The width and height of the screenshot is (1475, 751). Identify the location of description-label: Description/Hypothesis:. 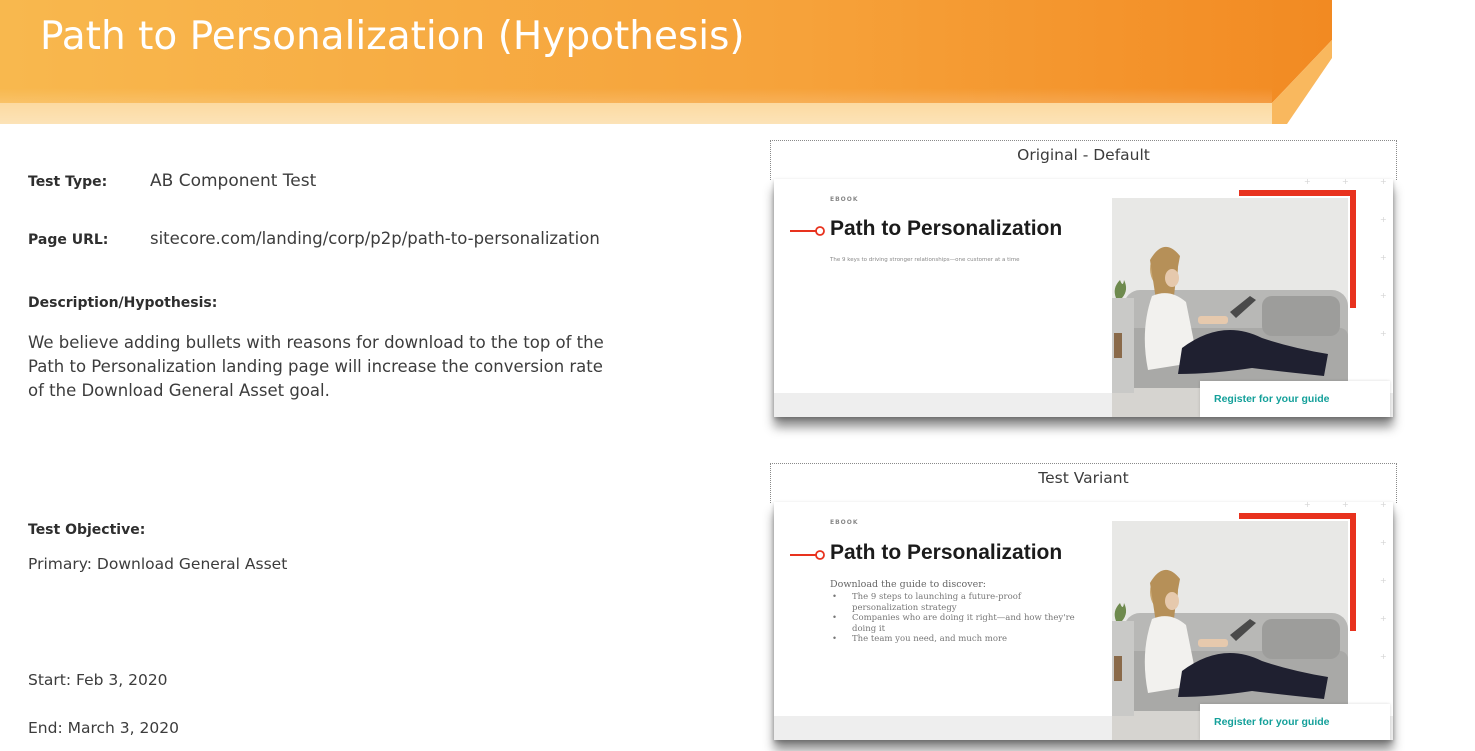
(123, 303).